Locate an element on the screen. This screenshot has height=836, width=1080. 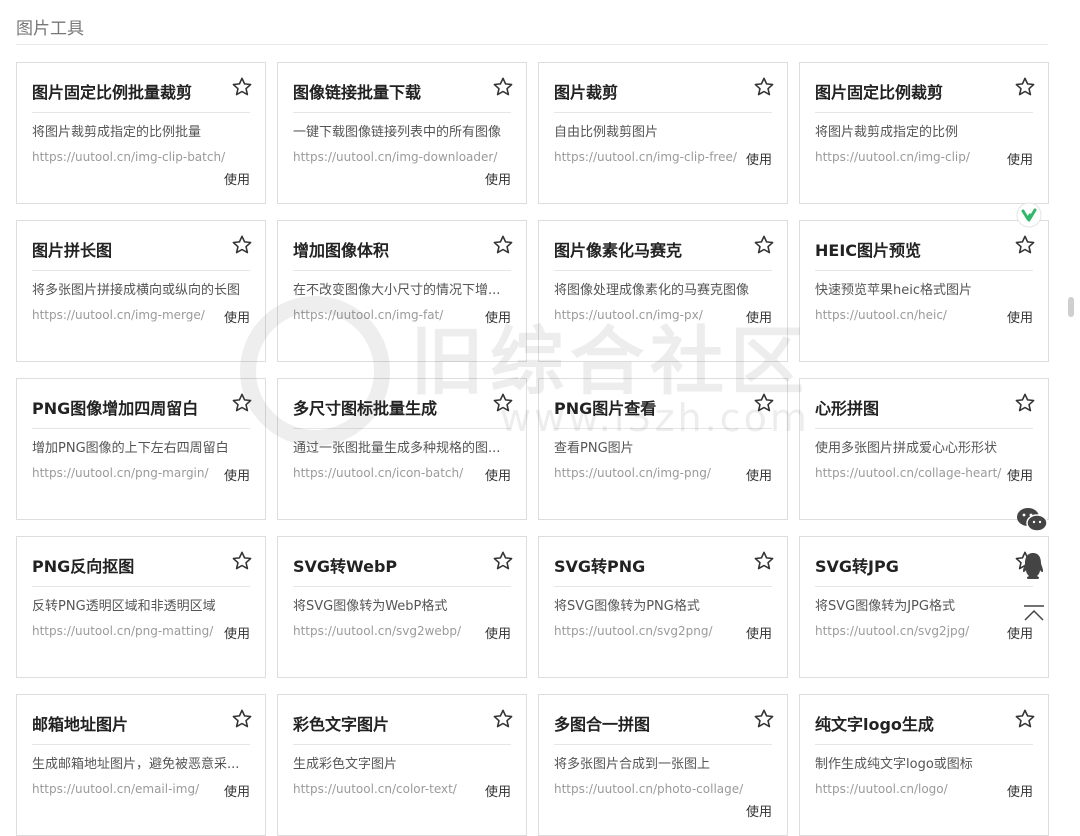
tool-card-title: 多图合一拼图 is located at coordinates (602, 723).